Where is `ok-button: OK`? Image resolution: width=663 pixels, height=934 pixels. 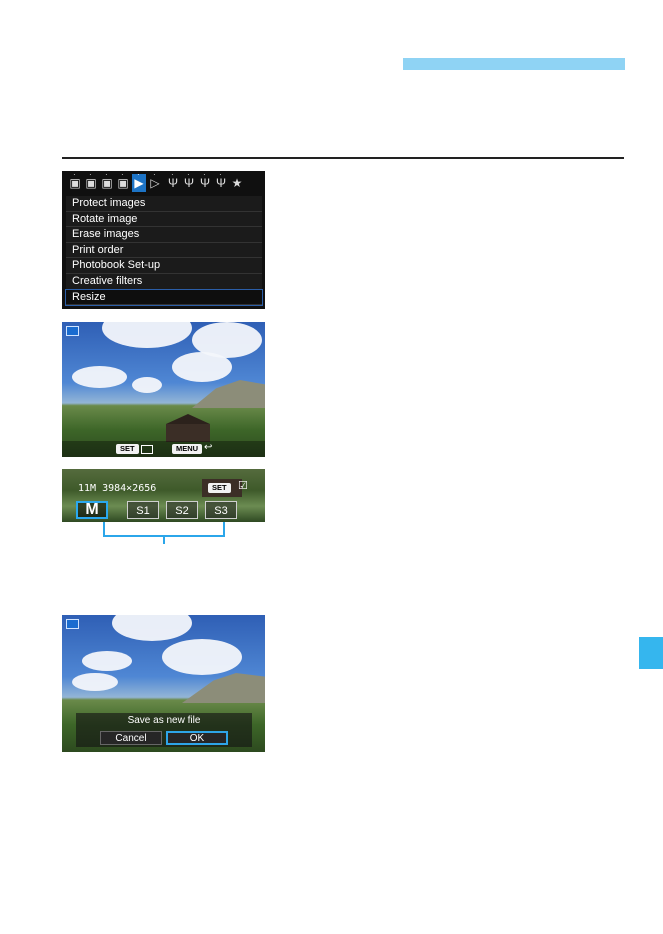 ok-button: OK is located at coordinates (197, 738).